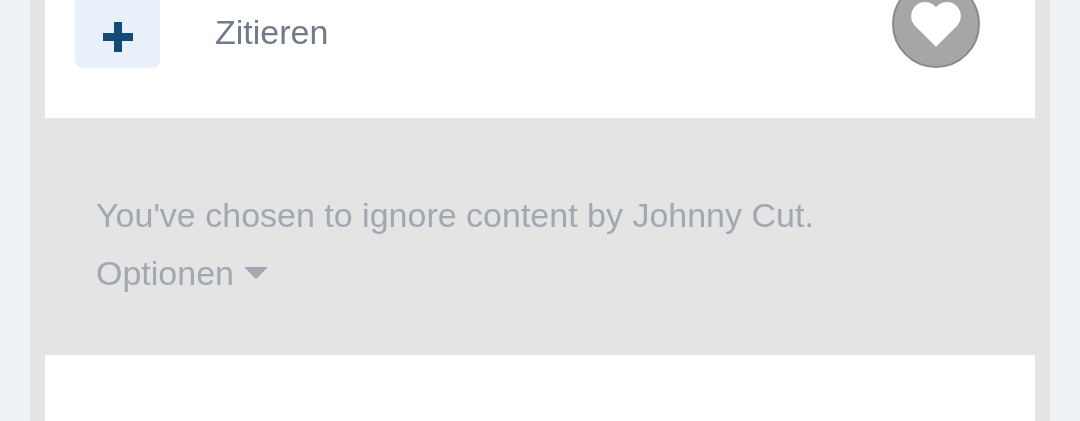  Describe the element at coordinates (202, 34) in the screenshot. I see `quote-button: Zitieren` at that location.